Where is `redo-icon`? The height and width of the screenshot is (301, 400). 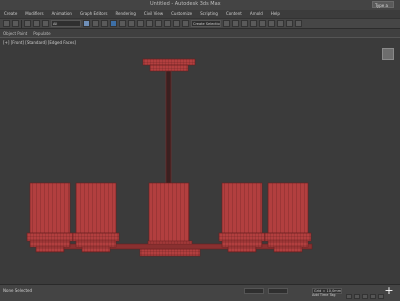
redo-icon is located at coordinates (15, 23).